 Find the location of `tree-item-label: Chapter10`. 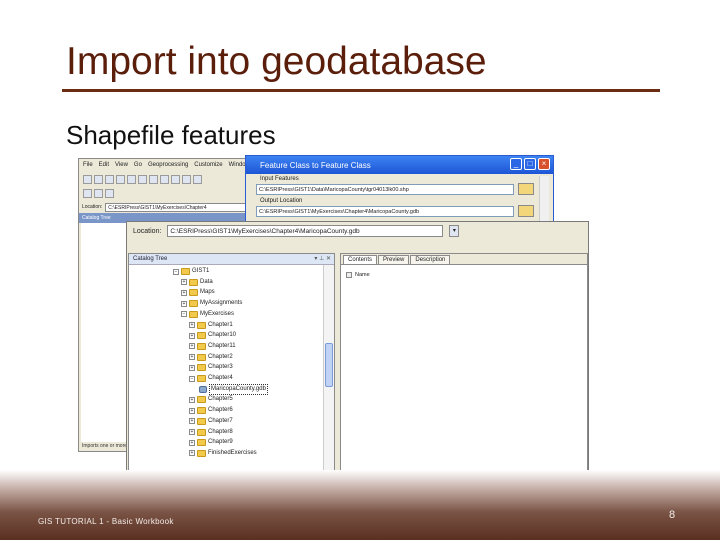

tree-item-label: Chapter10 is located at coordinates (222, 335).